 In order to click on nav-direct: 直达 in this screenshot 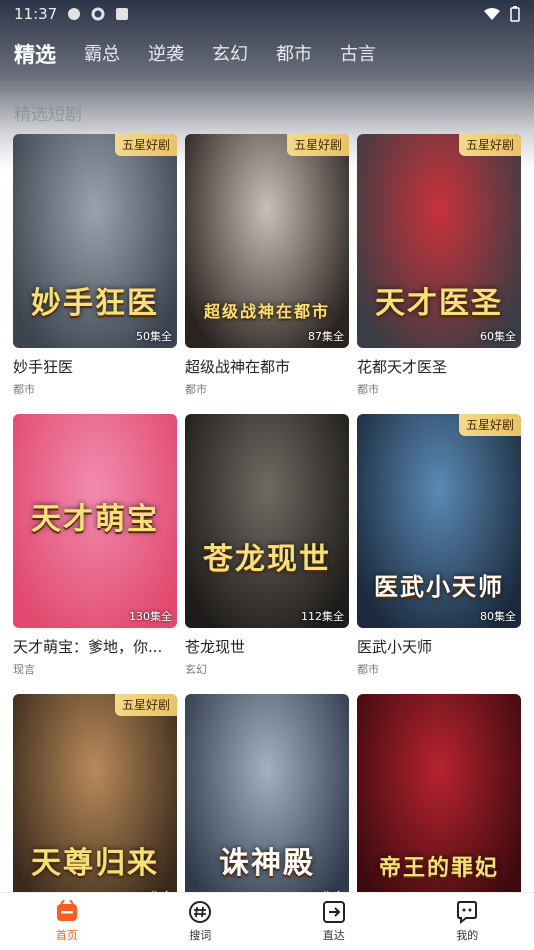, I will do `click(334, 921)`.